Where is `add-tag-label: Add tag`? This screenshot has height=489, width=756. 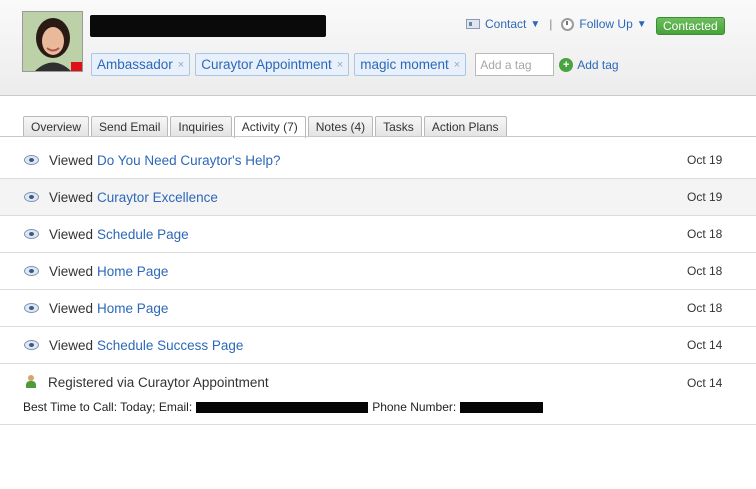 add-tag-label: Add tag is located at coordinates (598, 64).